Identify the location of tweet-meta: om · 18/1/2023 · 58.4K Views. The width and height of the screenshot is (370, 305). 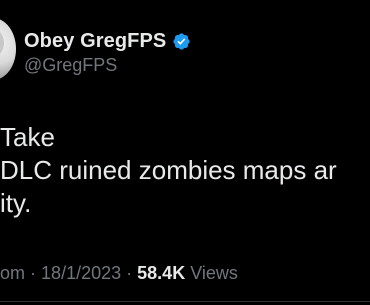
(185, 273).